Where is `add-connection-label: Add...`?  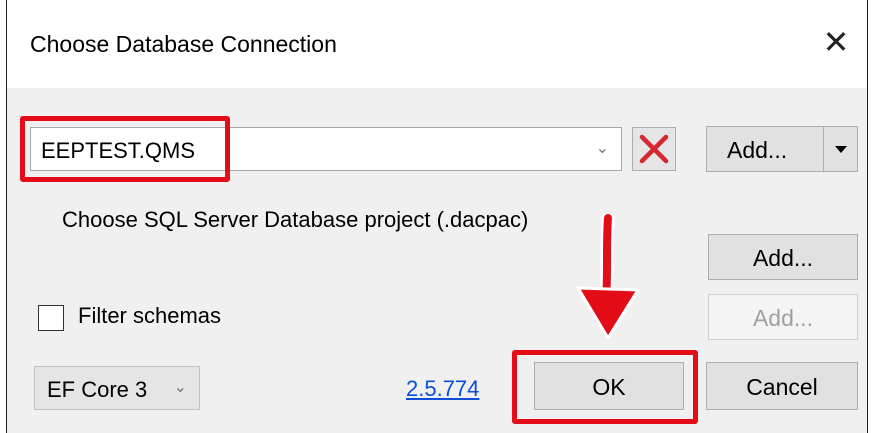
add-connection-label: Add... is located at coordinates (757, 150).